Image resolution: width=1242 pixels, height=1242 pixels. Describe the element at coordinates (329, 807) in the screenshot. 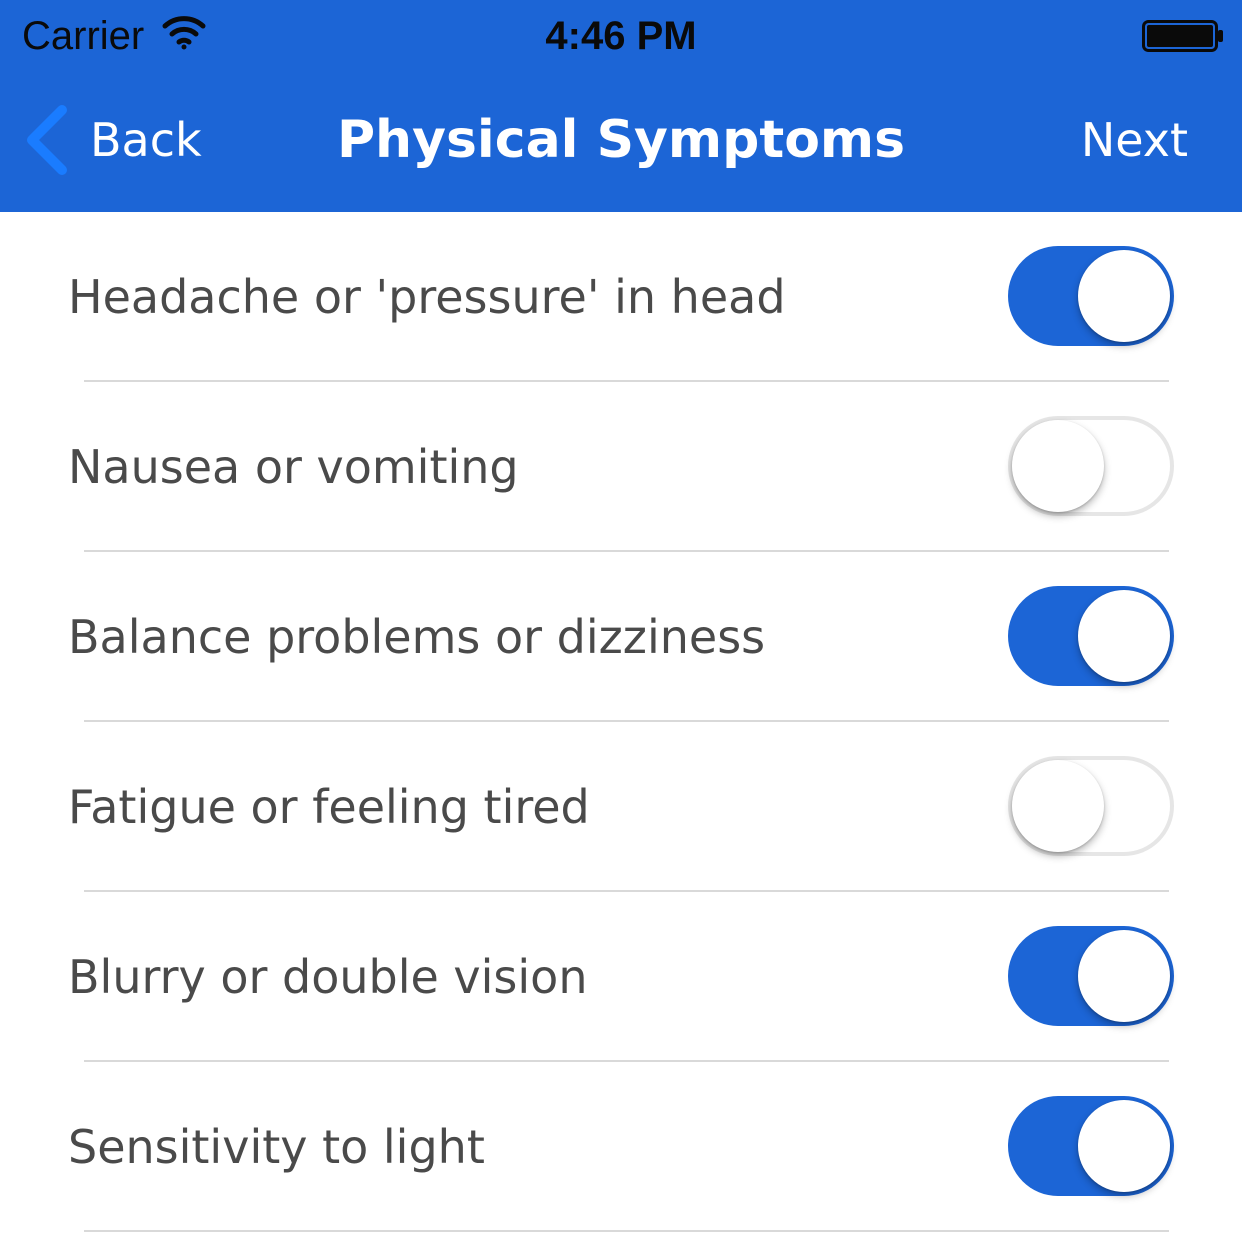

I see `symptom-label: Fatigue or feeling tired` at that location.